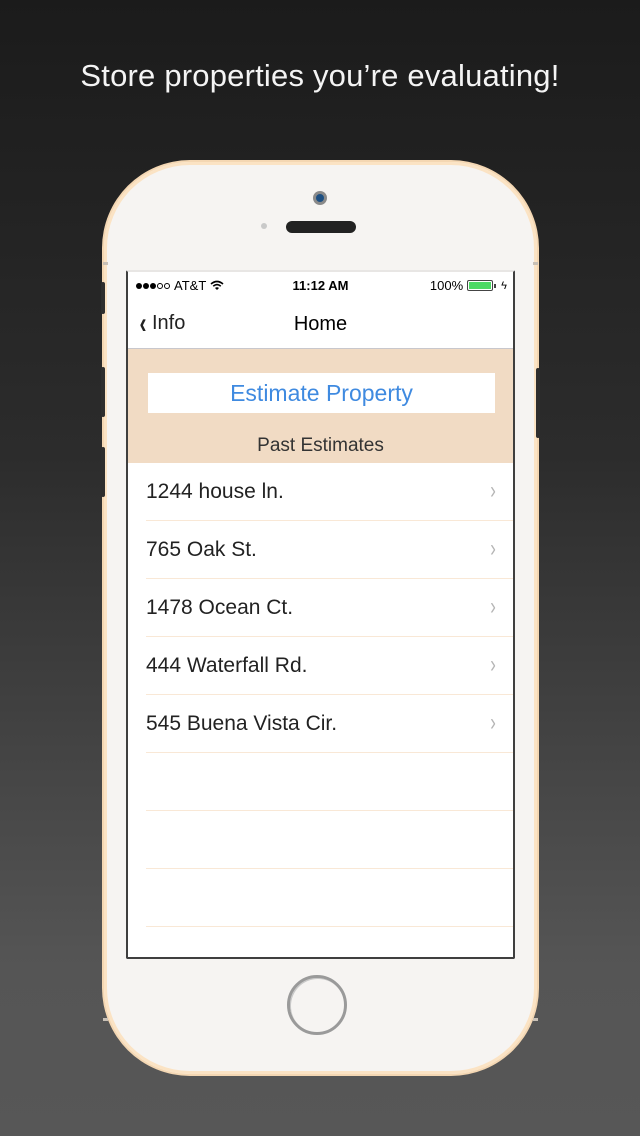  I want to click on mute-switch, so click(103, 298).